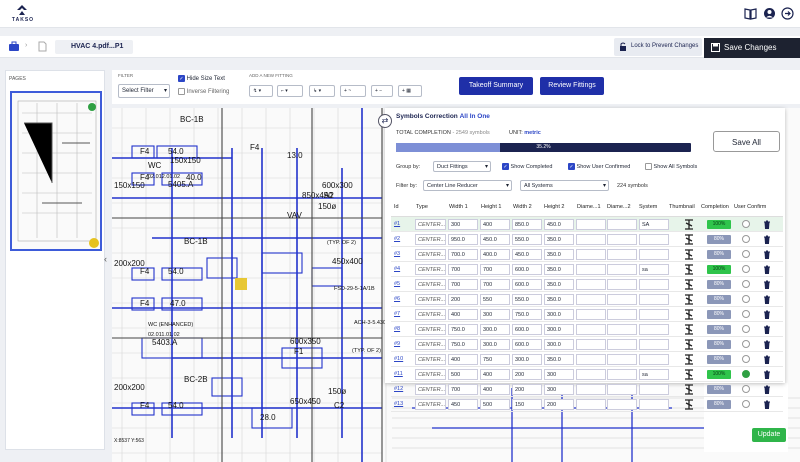 This screenshot has height=462, width=800. I want to click on document-title-tab: HVAC 4.pdf...P1, so click(94, 47).